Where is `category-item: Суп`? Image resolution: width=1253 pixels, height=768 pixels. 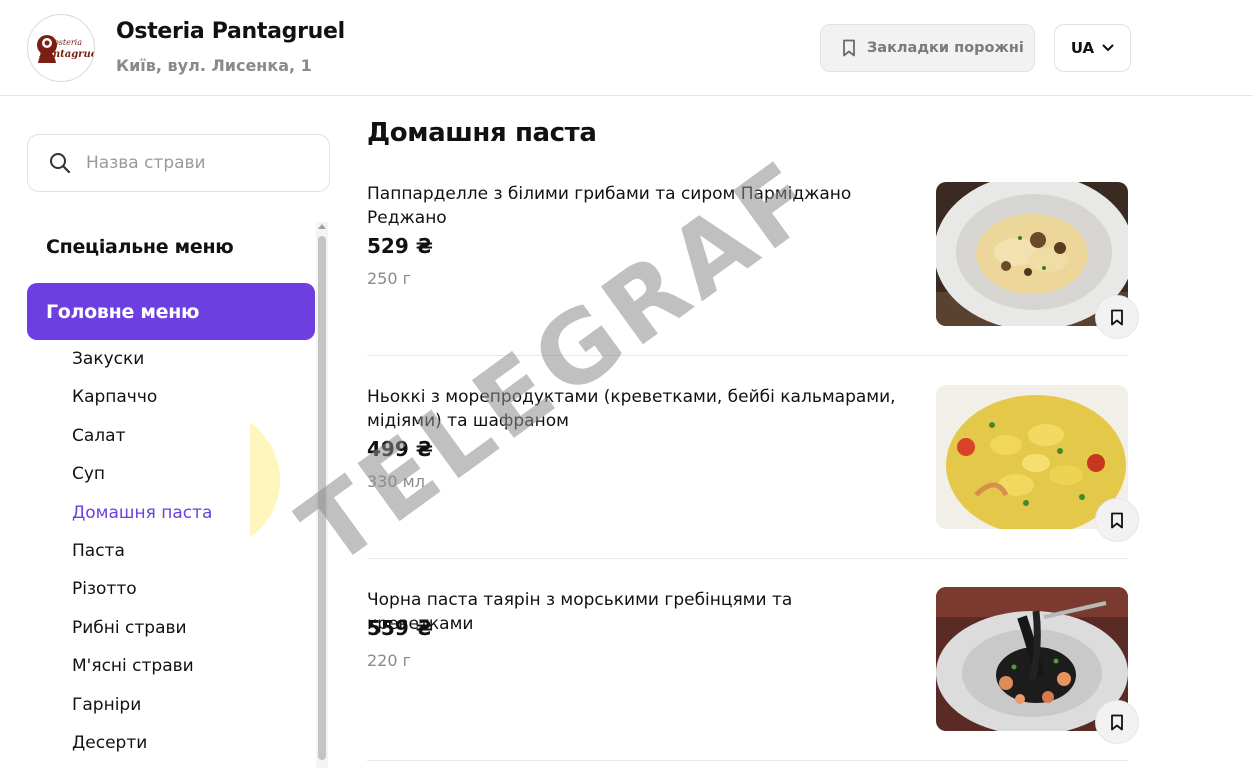
category-item: Суп is located at coordinates (142, 480).